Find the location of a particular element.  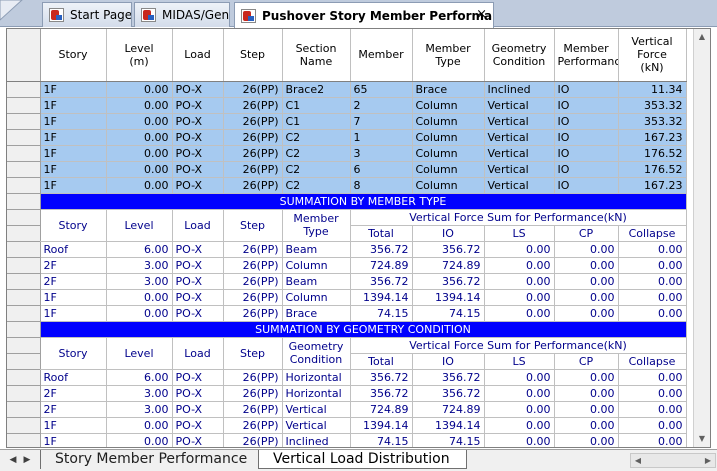

column-header: Geometry Condition is located at coordinates (519, 55).